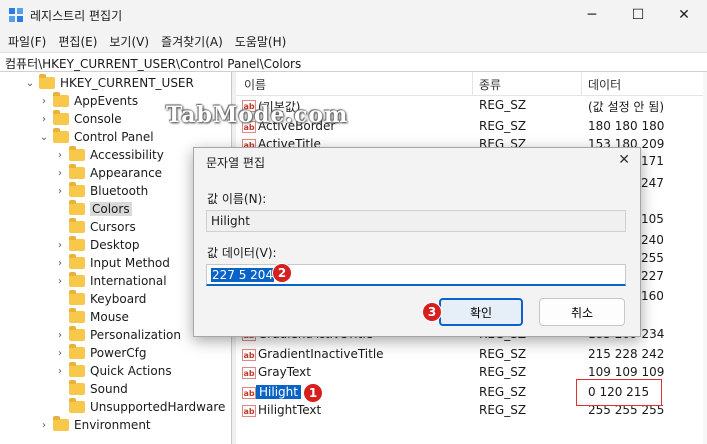  What do you see at coordinates (118, 299) in the screenshot?
I see `tree-item-label: Keyboard` at bounding box center [118, 299].